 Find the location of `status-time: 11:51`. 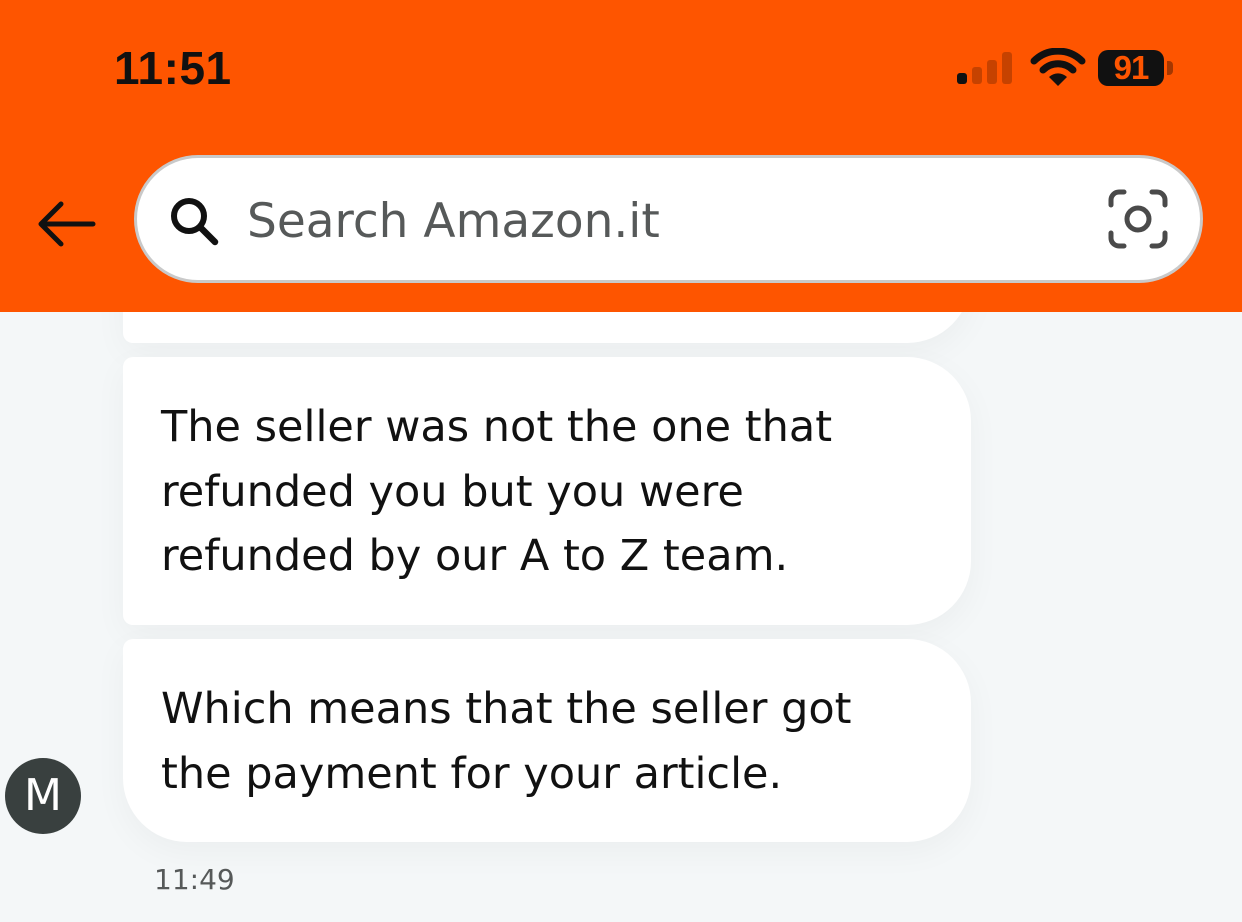

status-time: 11:51 is located at coordinates (173, 68).